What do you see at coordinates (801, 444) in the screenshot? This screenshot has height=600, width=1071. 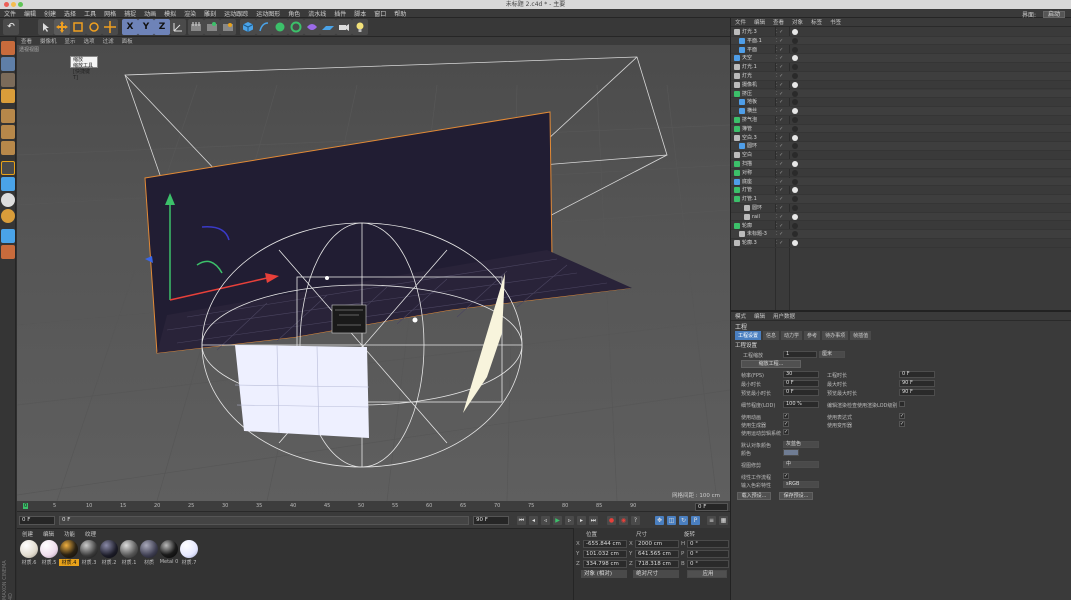 I see `default-object-color-select: 灰蓝色` at bounding box center [801, 444].